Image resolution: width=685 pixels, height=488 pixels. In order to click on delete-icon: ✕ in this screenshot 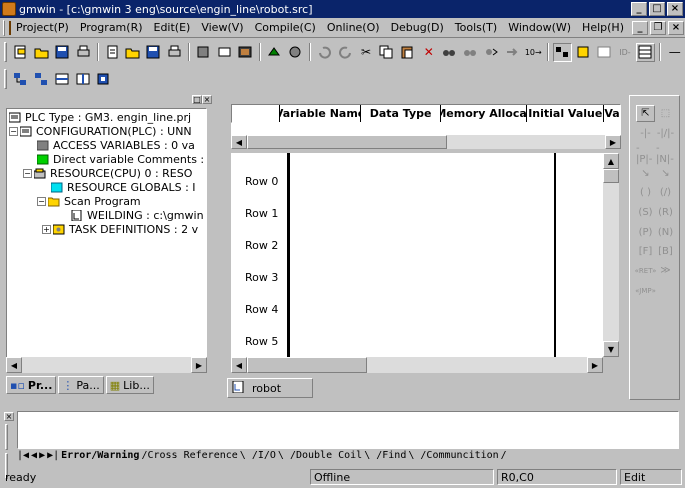, I will do `click(428, 52)`.